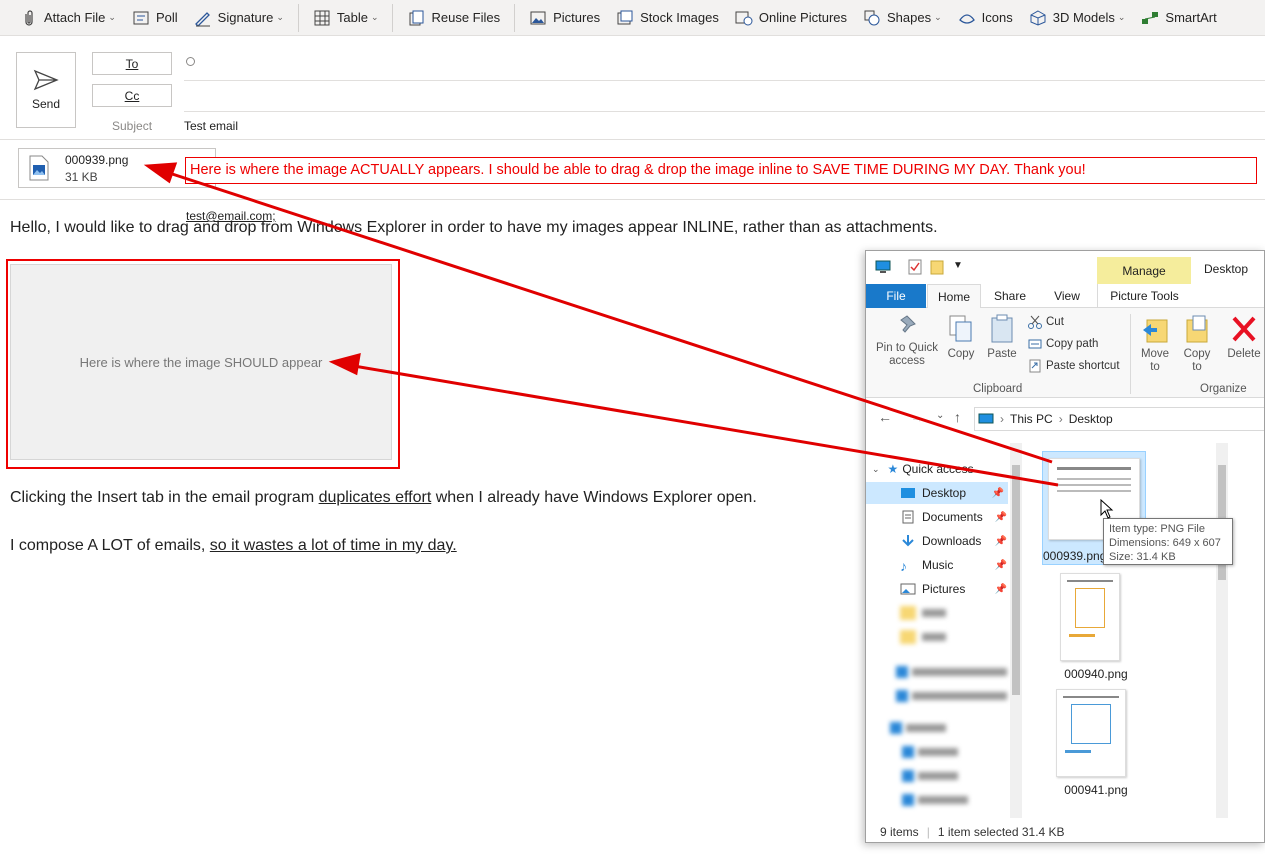  I want to click on paste-button: Paste, so click(1002, 337).